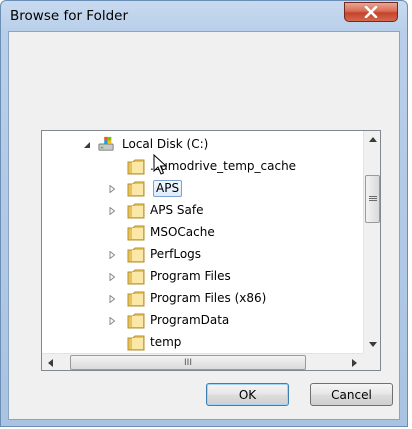  I want to click on vertical-scroll-thumb, so click(372, 199).